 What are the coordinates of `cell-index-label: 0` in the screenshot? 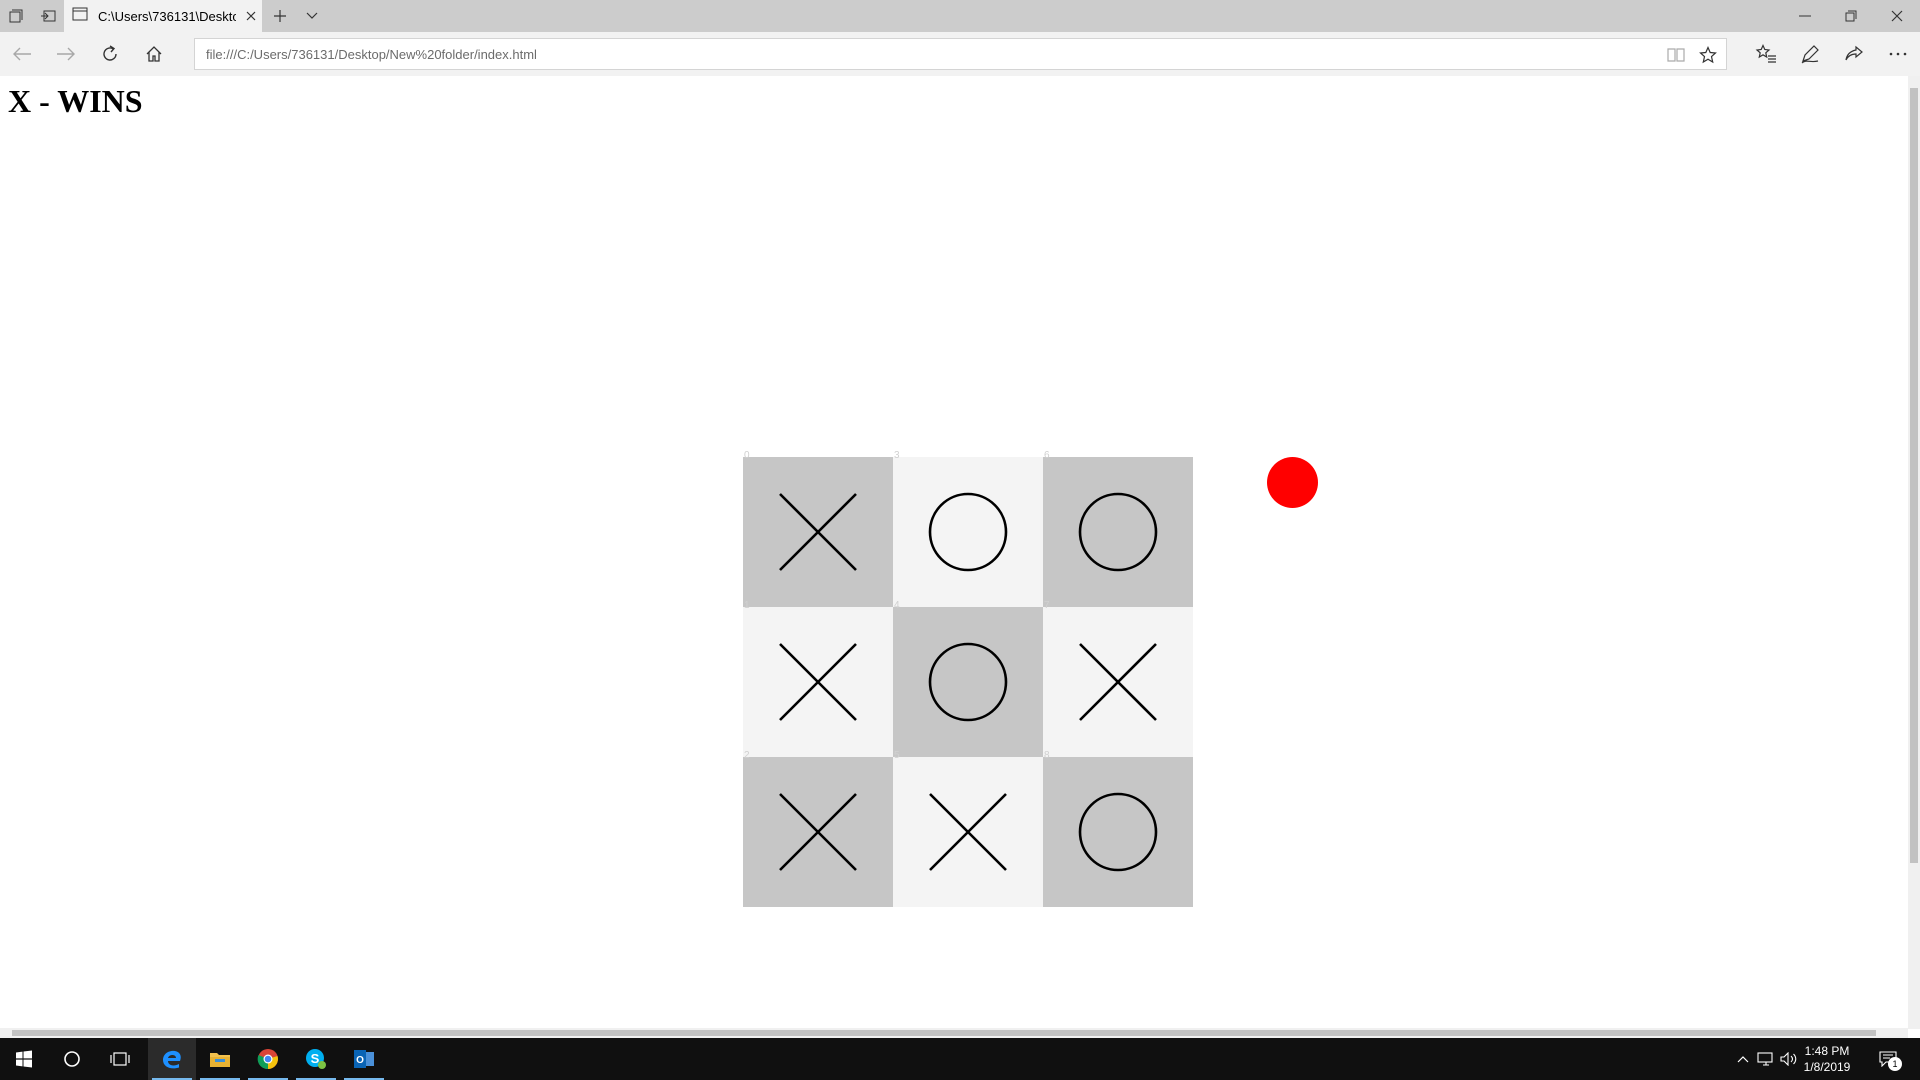 It's located at (747, 455).